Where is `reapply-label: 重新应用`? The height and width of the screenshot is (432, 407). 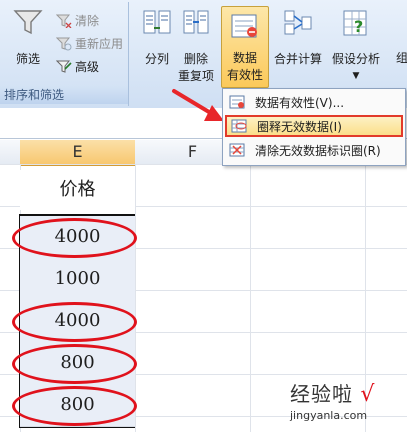
reapply-label: 重新应用 is located at coordinates (99, 44).